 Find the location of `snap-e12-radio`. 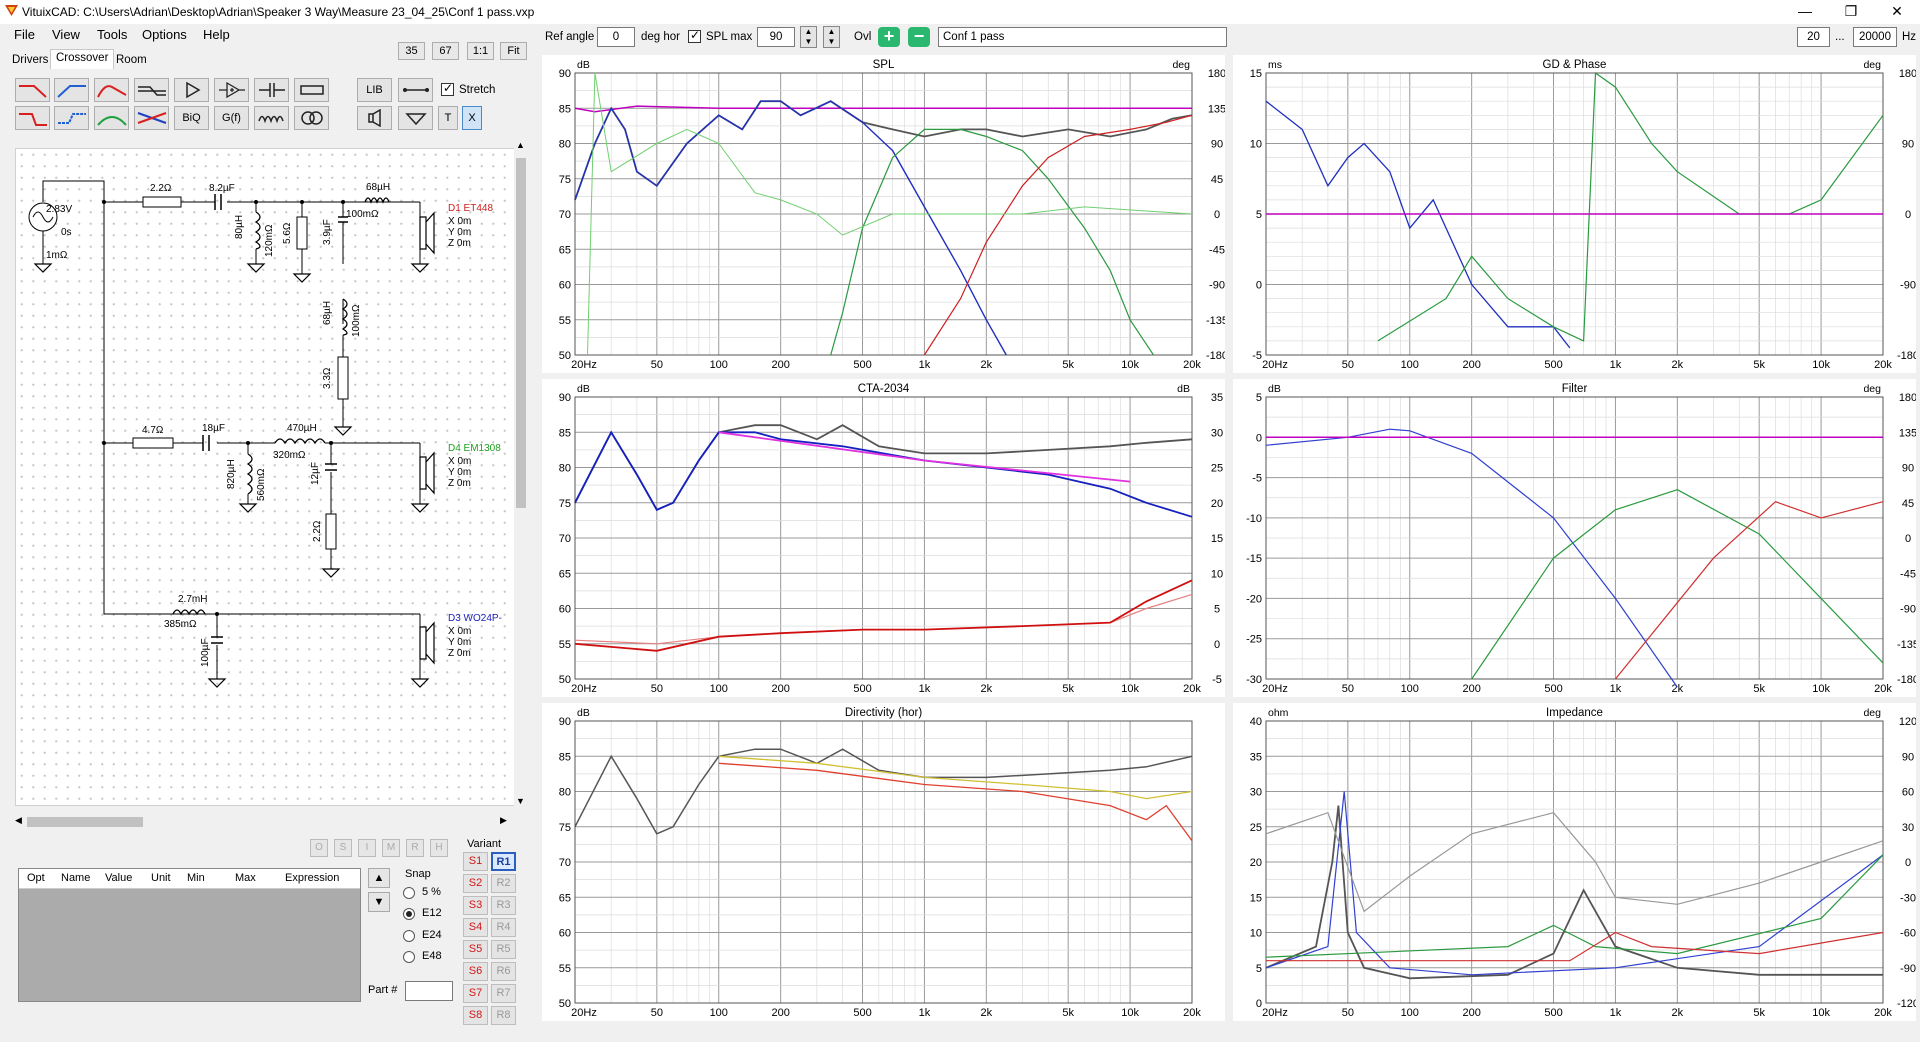

snap-e12-radio is located at coordinates (409, 914).